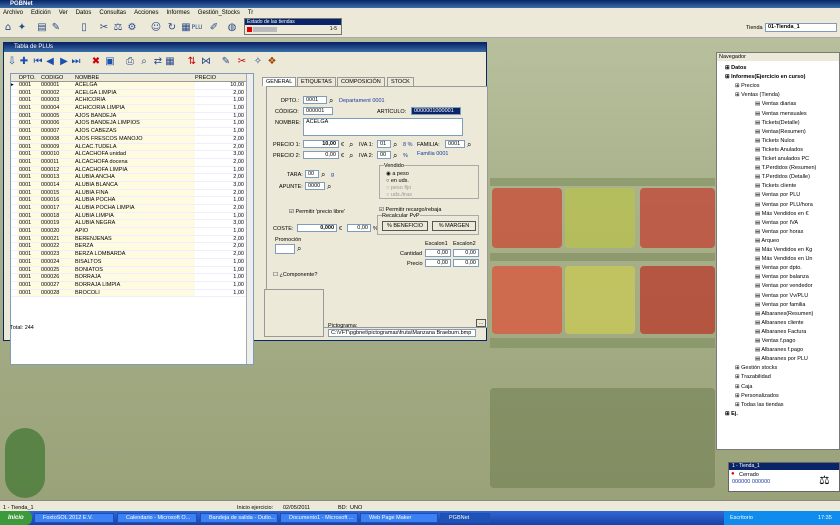  I want to click on nav-item: ▤ Albaranes f.pago, so click(779, 350).